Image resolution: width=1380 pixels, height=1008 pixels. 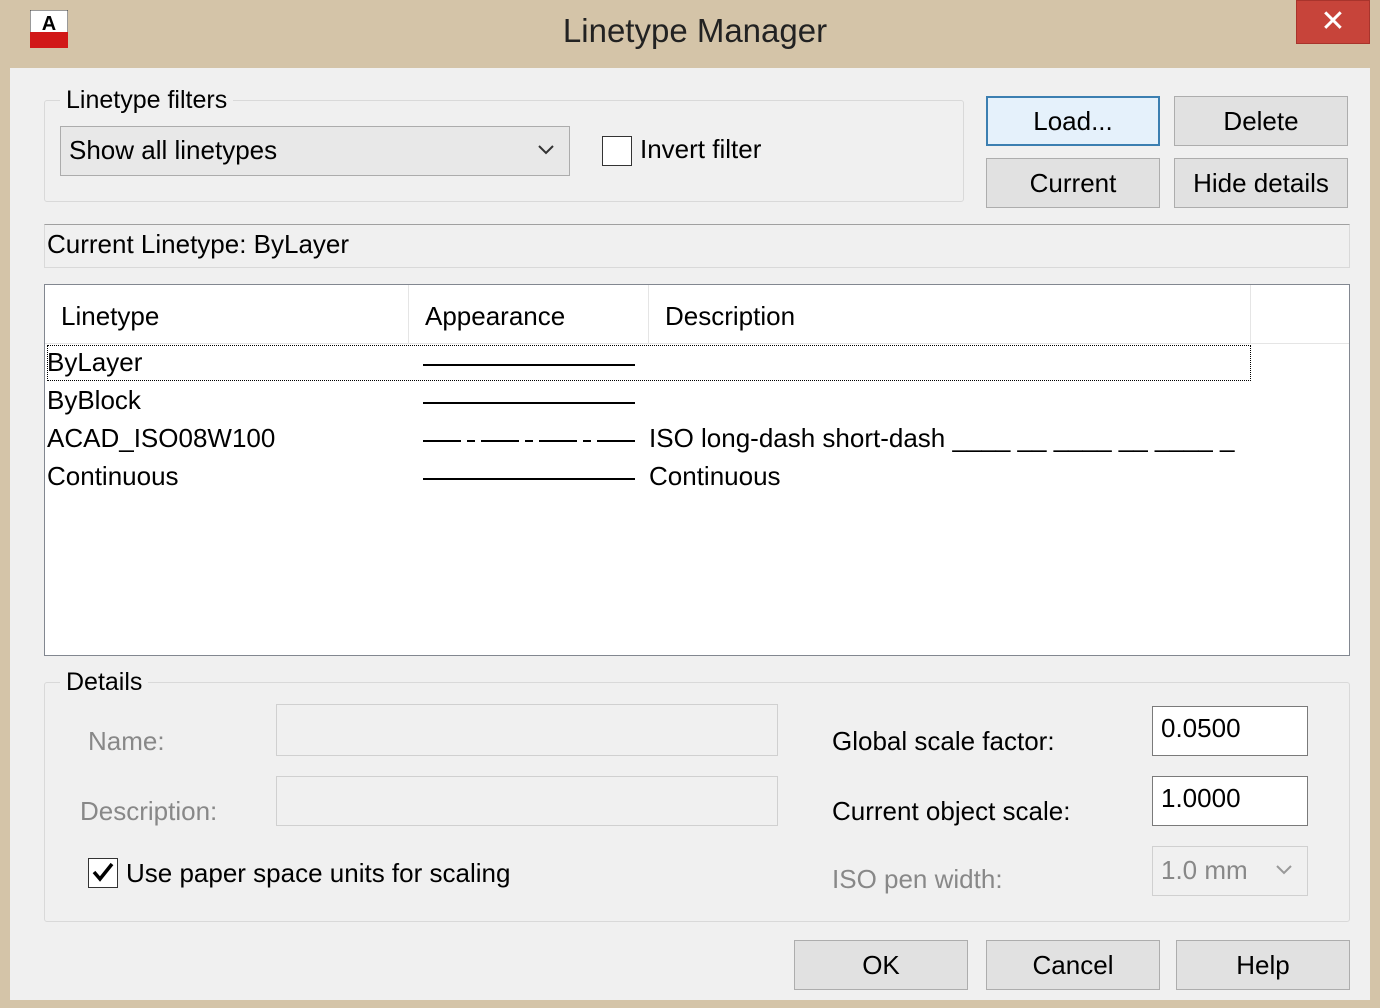 What do you see at coordinates (697, 246) in the screenshot?
I see `current-linetype-bar: Current Linetype: ByLayer` at bounding box center [697, 246].